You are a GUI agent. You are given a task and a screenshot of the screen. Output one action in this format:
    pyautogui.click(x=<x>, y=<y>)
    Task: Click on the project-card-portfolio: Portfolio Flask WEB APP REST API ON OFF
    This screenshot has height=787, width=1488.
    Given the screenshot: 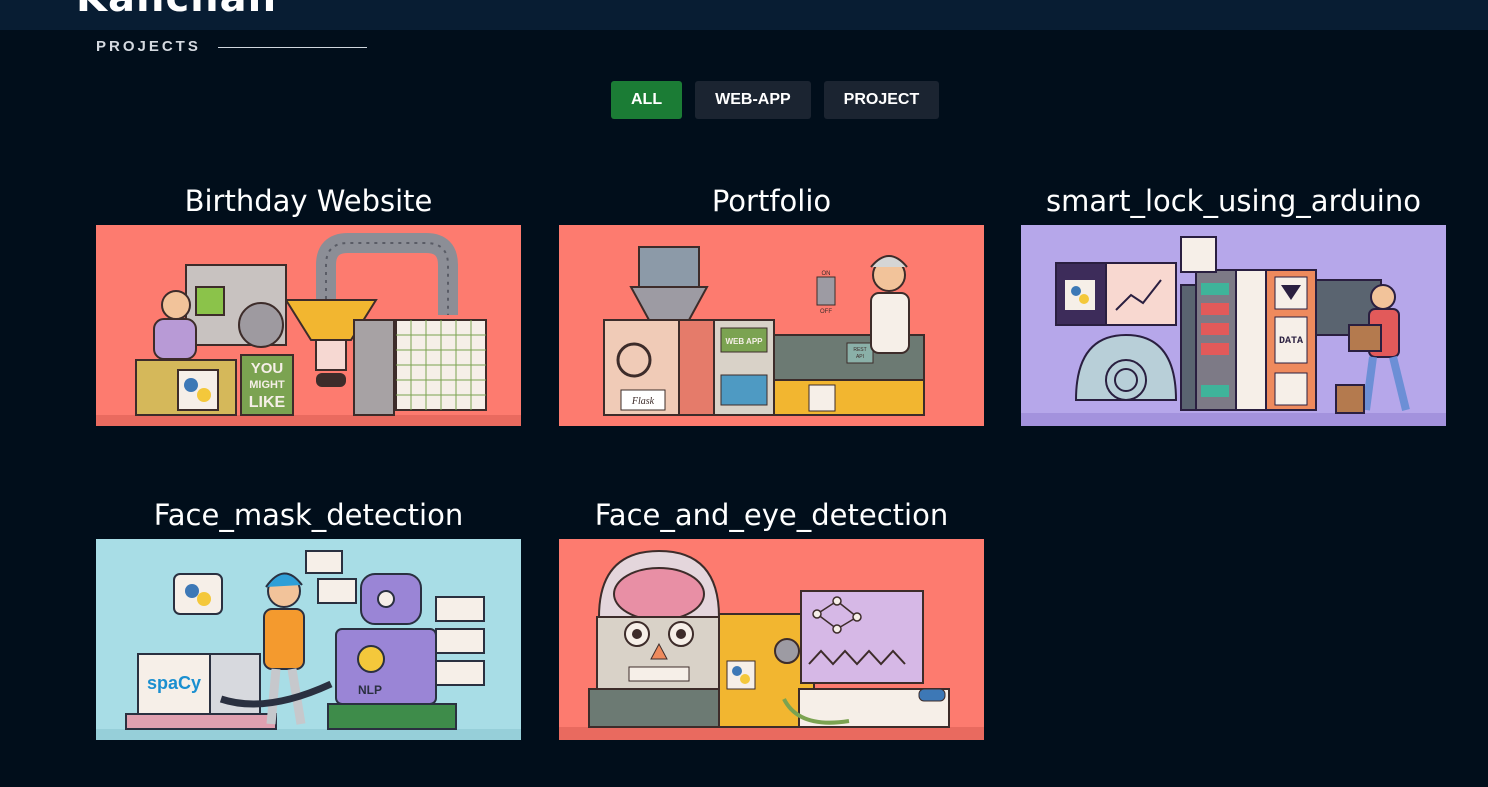 What is the action you would take?
    pyautogui.click(x=771, y=303)
    